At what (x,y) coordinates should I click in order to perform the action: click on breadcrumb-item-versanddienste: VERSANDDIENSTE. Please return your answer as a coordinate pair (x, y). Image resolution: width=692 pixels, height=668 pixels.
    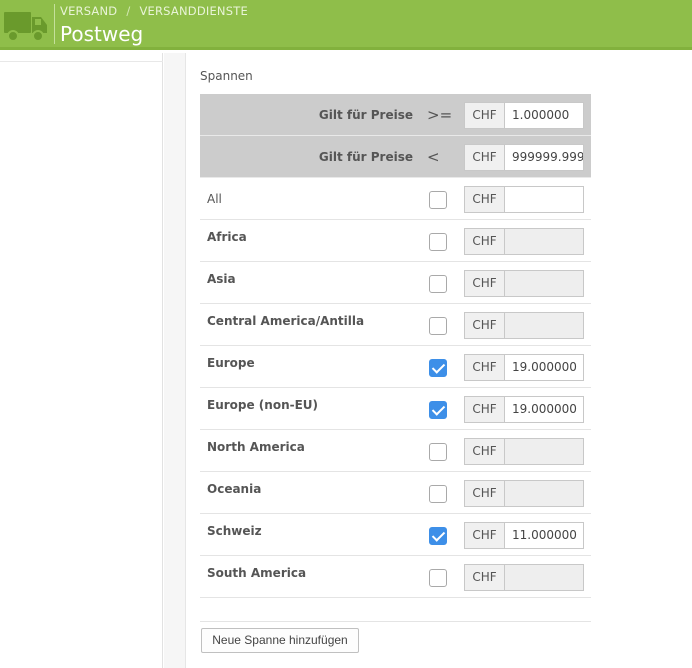
    Looking at the image, I should click on (193, 11).